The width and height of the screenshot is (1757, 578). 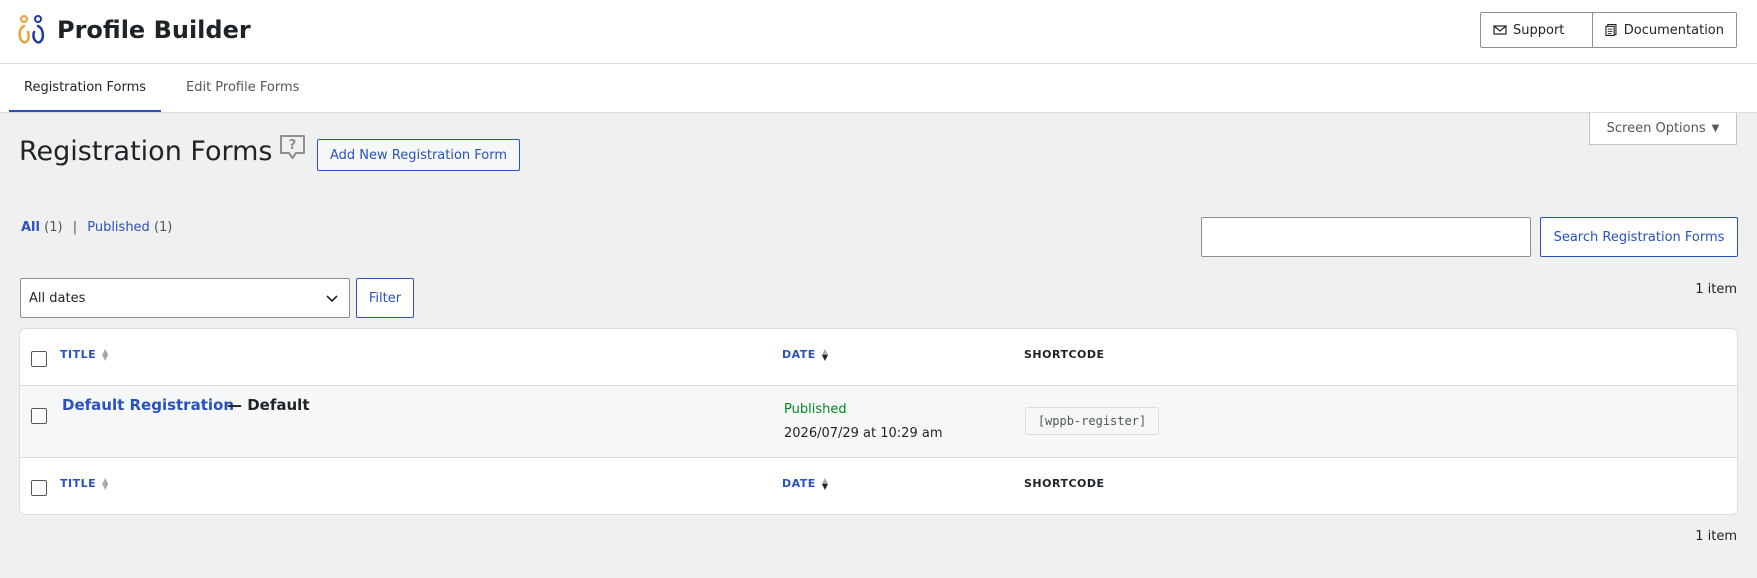 What do you see at coordinates (39, 488) in the screenshot?
I see `select-all-checkbox-footer` at bounding box center [39, 488].